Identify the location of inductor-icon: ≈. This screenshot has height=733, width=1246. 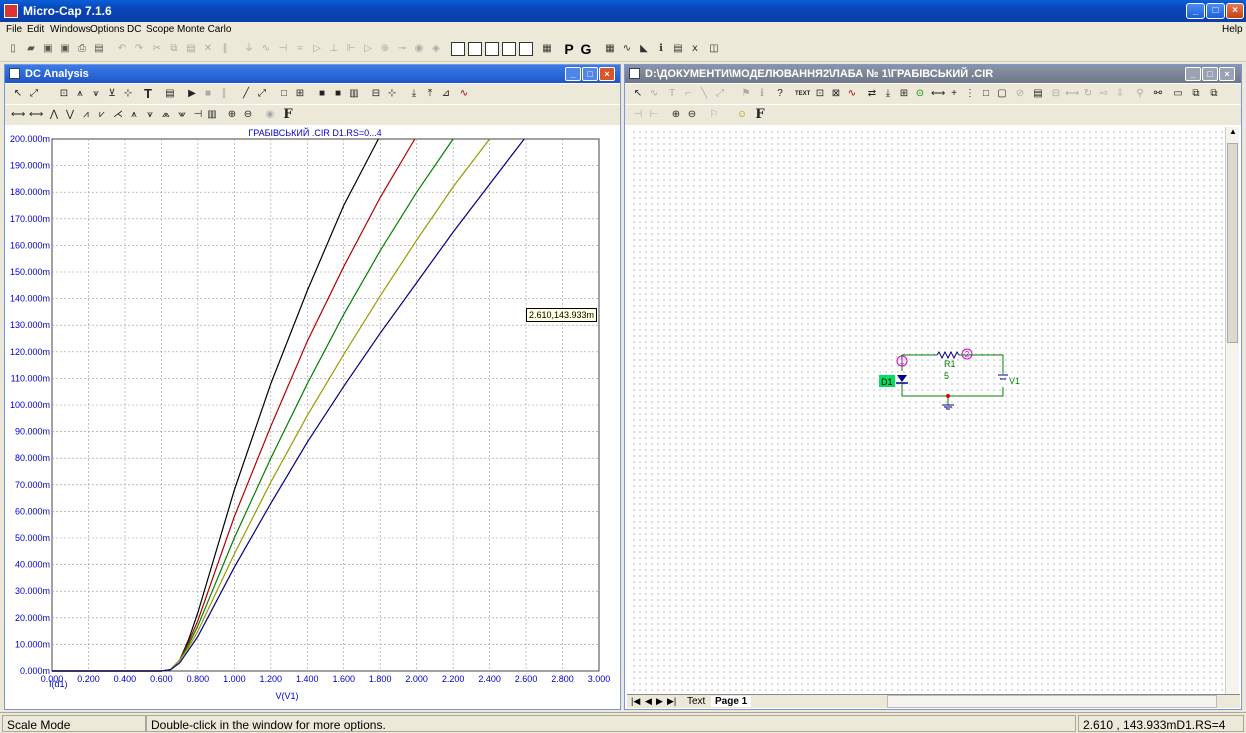
(300, 49).